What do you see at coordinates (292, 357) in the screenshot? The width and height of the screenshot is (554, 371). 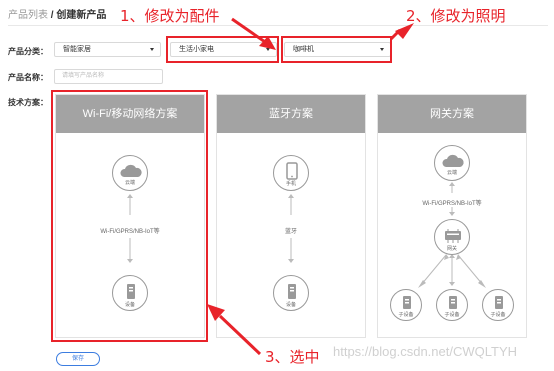 I see `annotation-text-3: 3、选中` at bounding box center [292, 357].